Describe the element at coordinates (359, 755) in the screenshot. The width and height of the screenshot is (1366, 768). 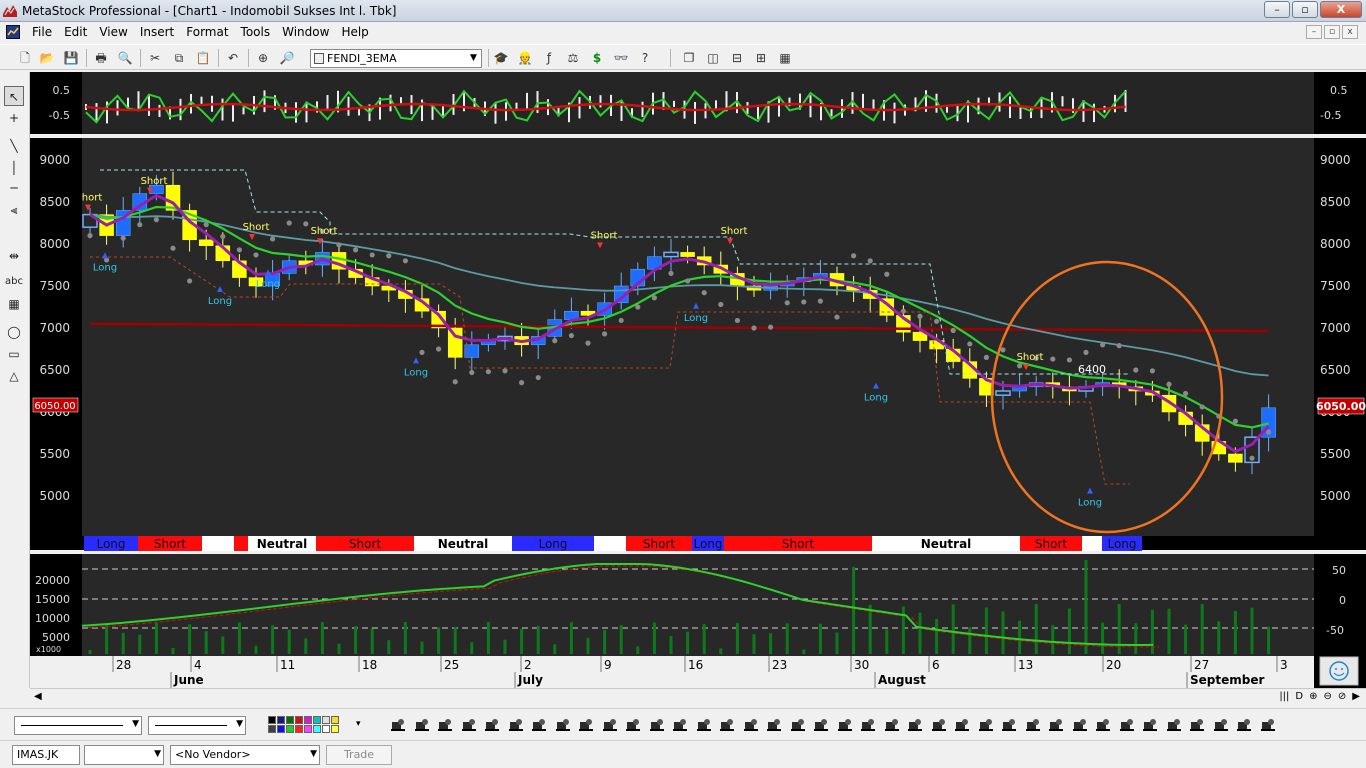
I see `trade-button: Trade` at that location.